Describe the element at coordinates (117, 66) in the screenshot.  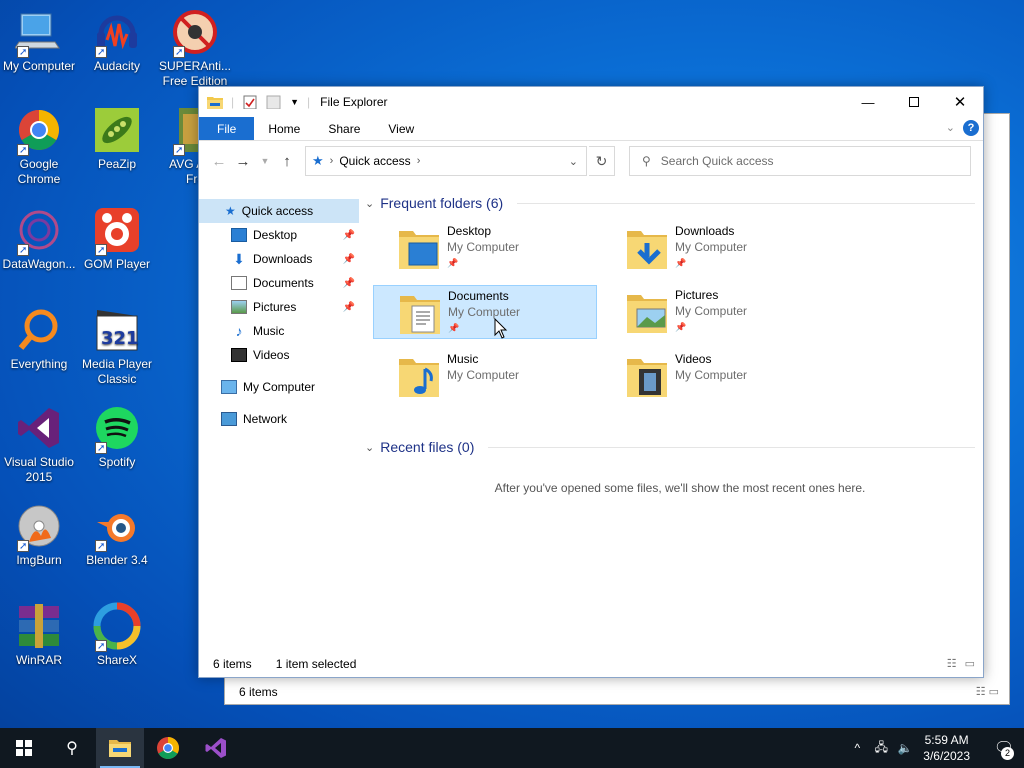
I see `desktop-icon-label: Audacity` at that location.